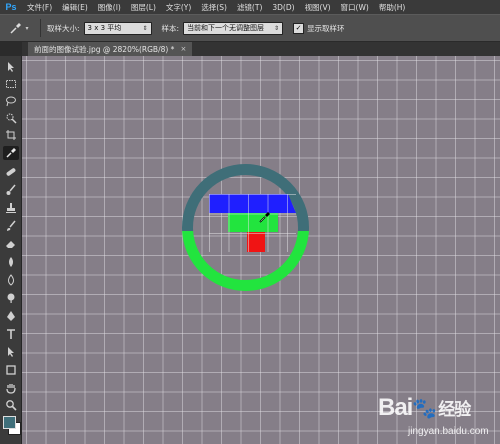 This screenshot has height=444, width=500. I want to click on type-tool, so click(11, 334).